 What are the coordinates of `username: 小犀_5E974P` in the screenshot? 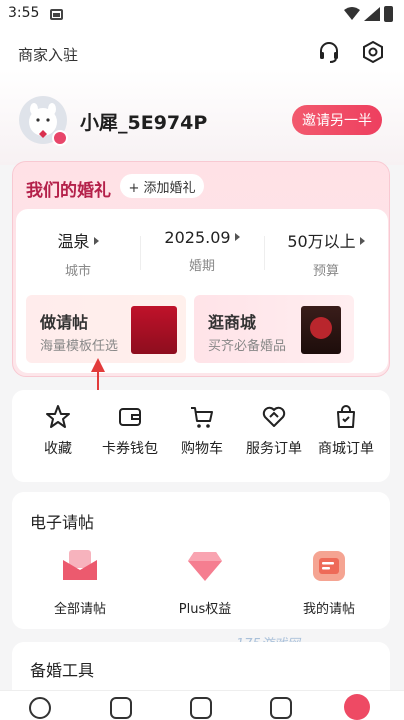 It's located at (144, 123).